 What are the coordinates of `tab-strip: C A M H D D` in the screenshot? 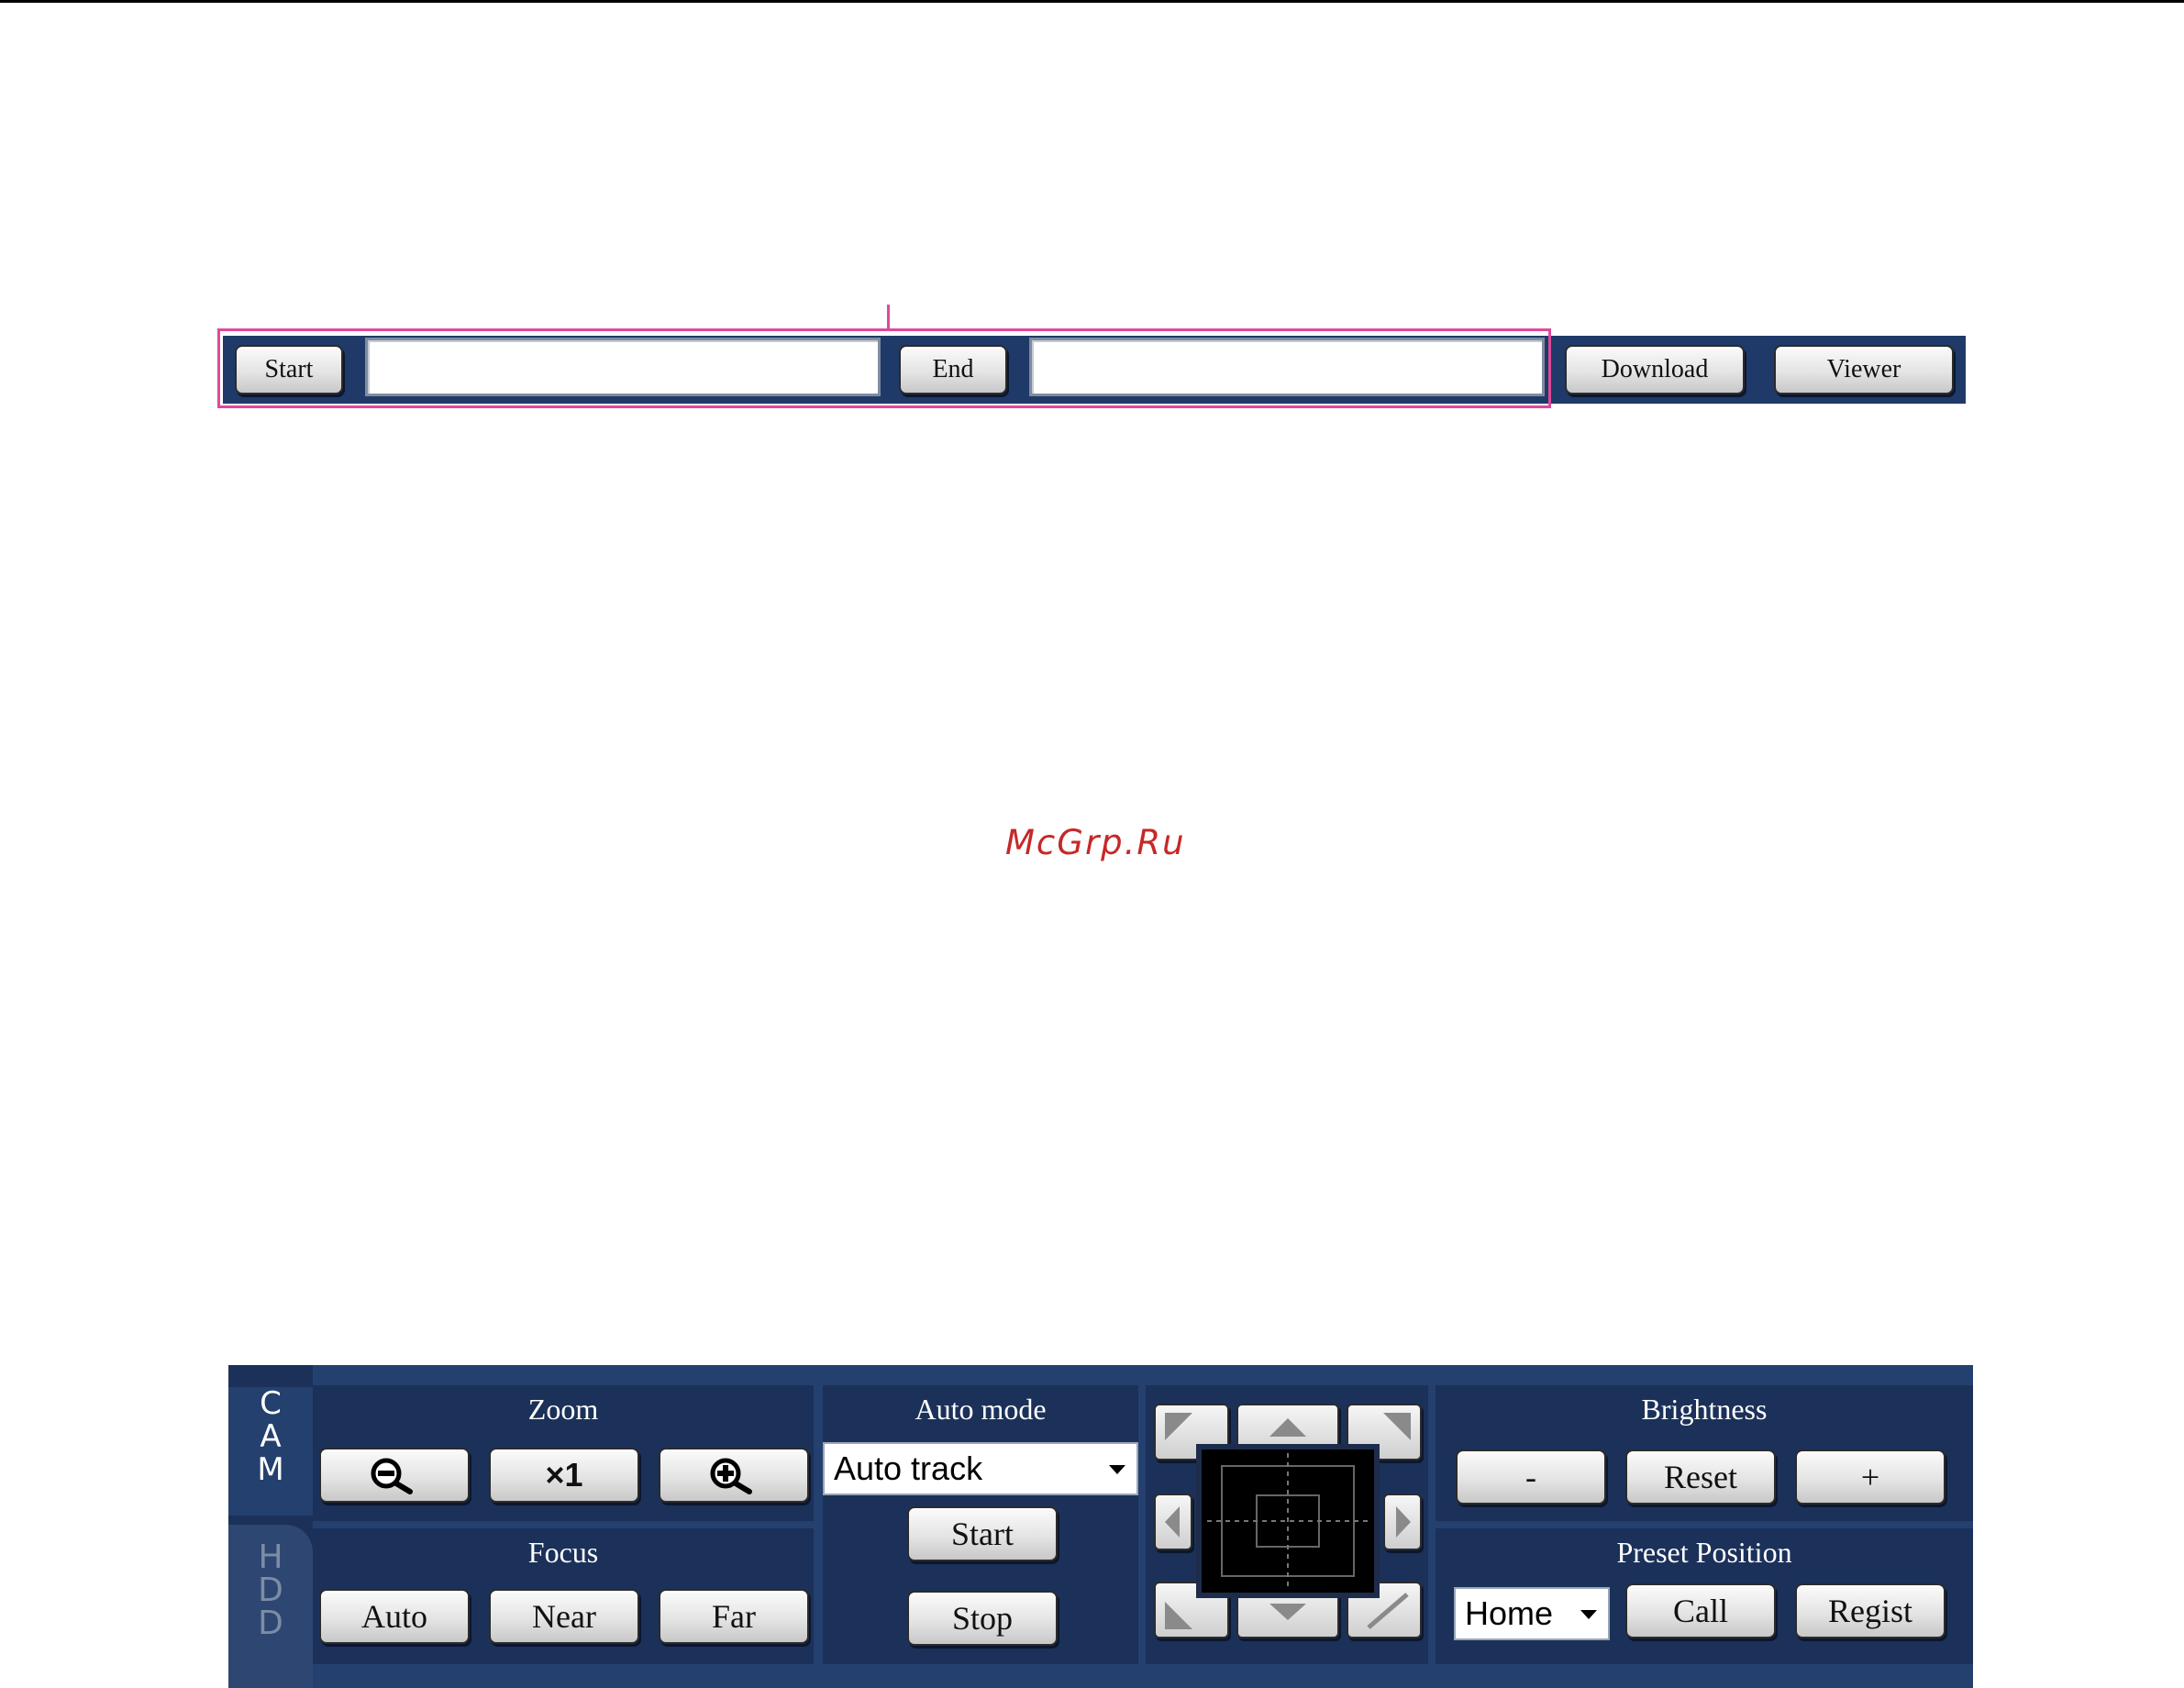 It's located at (270, 1526).